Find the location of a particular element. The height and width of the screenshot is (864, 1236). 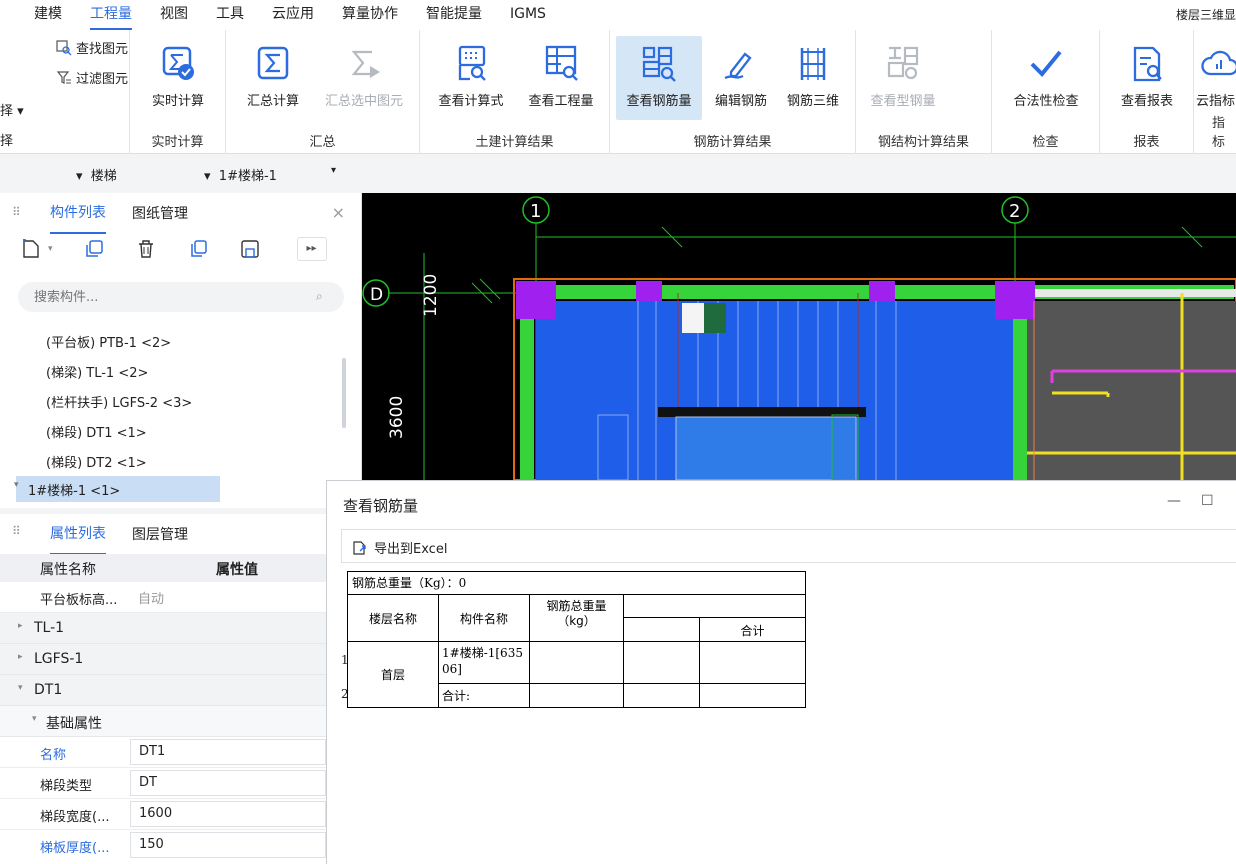

total-weight-cell: 钢筋总重量（Kg）：0 is located at coordinates (576, 583).